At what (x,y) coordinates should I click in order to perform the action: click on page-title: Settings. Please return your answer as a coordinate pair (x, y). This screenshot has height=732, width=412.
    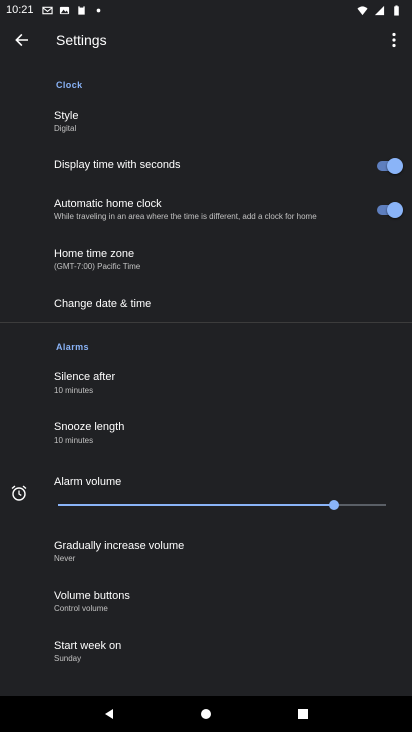
    Looking at the image, I should click on (81, 40).